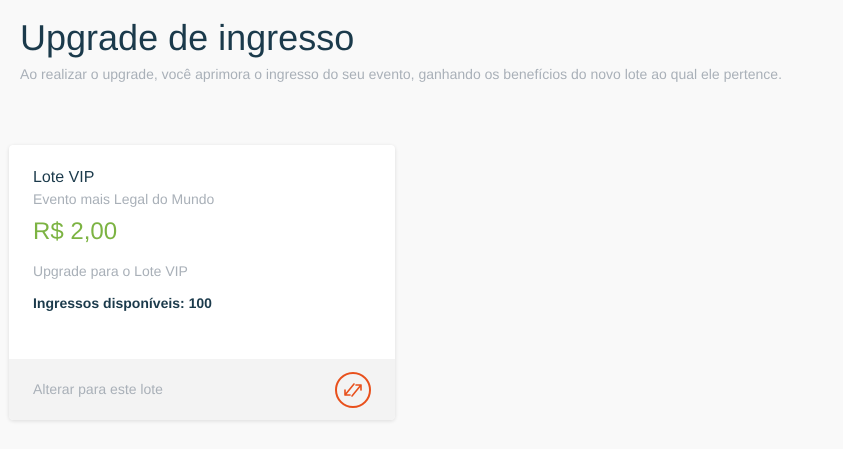 The height and width of the screenshot is (449, 843). I want to click on availability: Ingressos disponíveis: 100, so click(122, 303).